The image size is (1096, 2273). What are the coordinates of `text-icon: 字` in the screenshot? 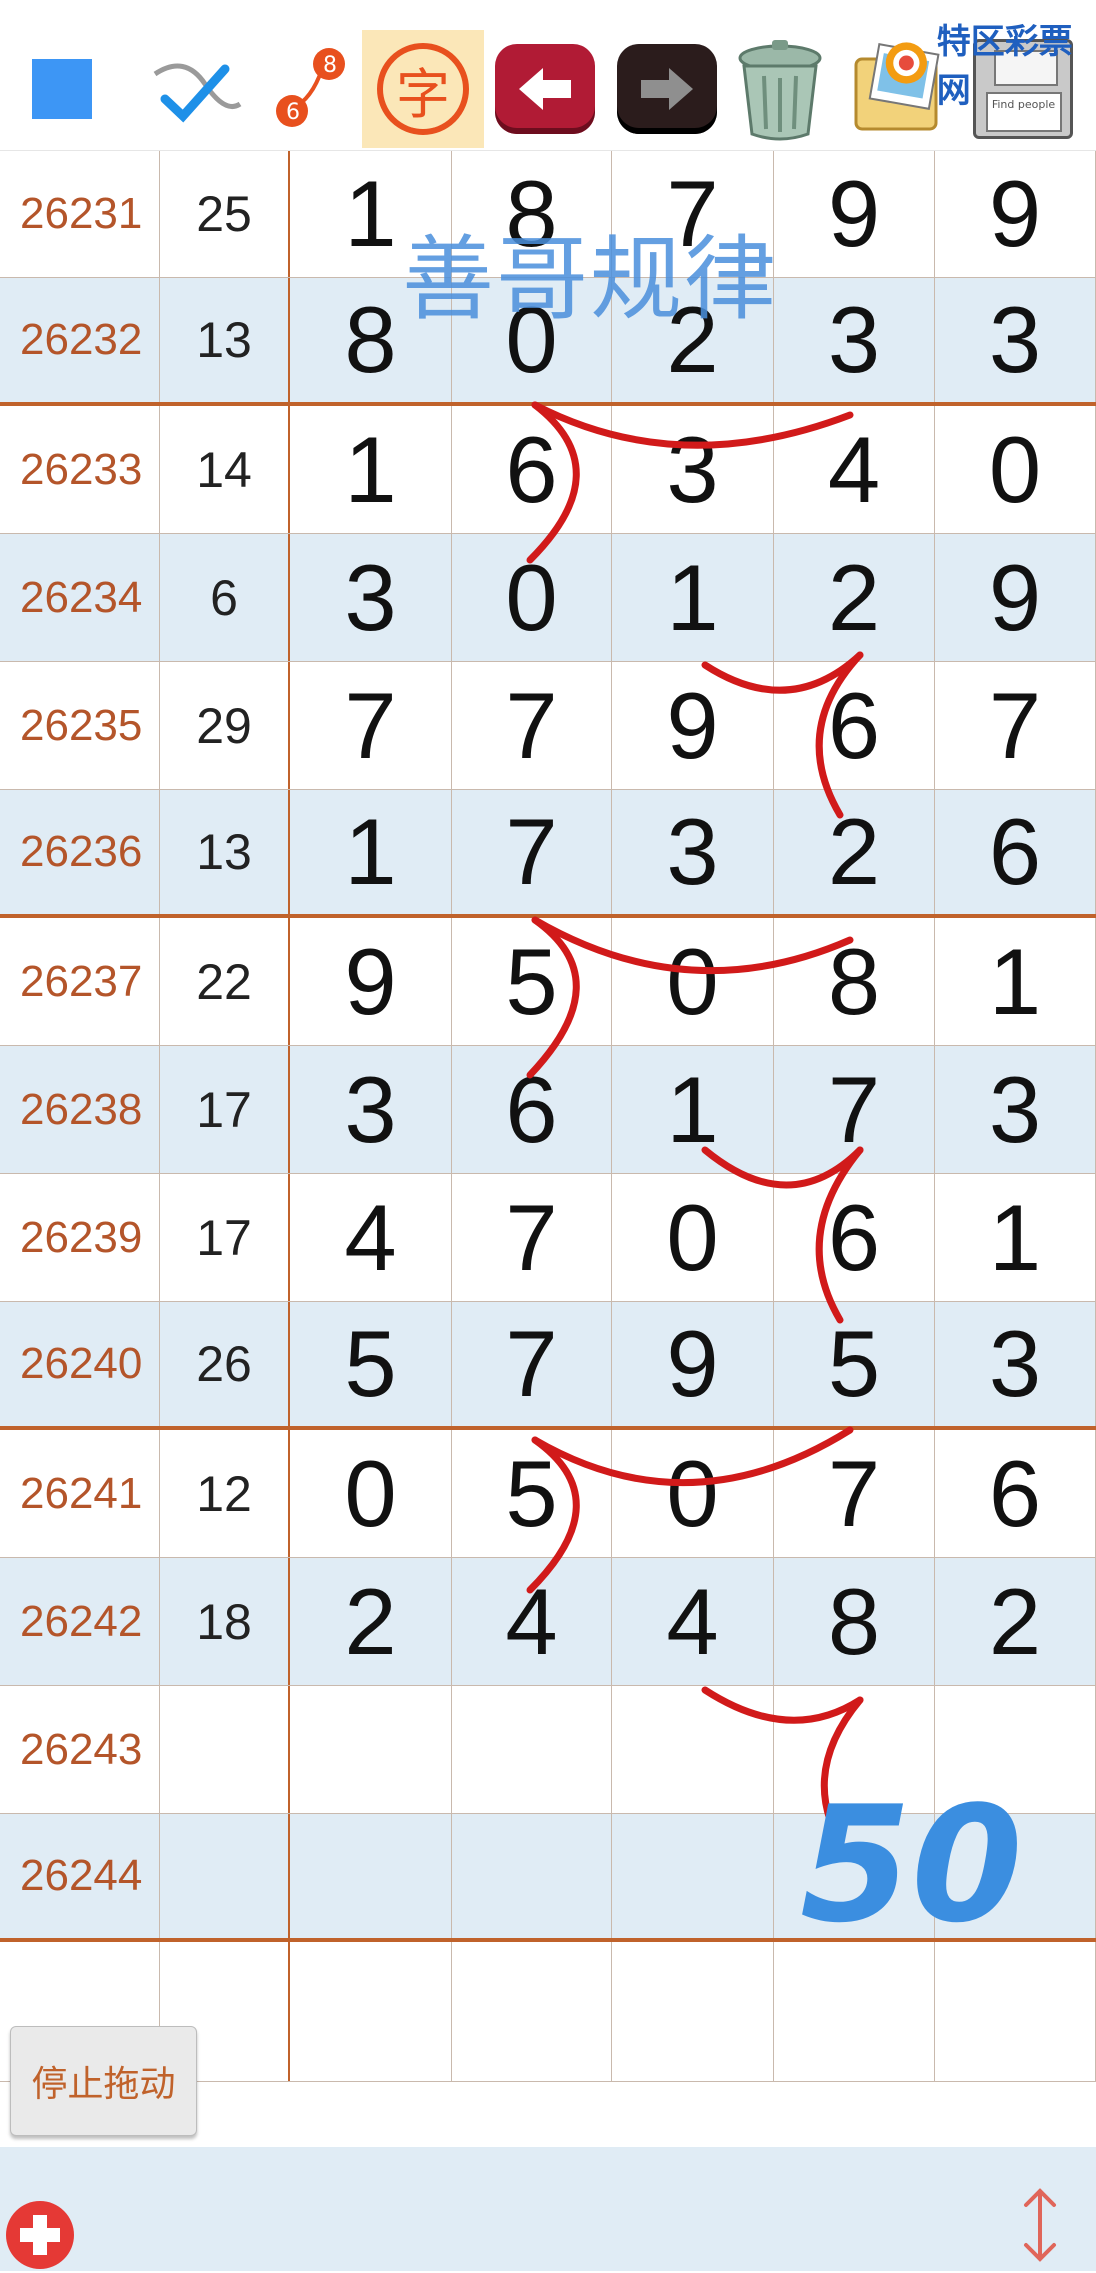 It's located at (423, 89).